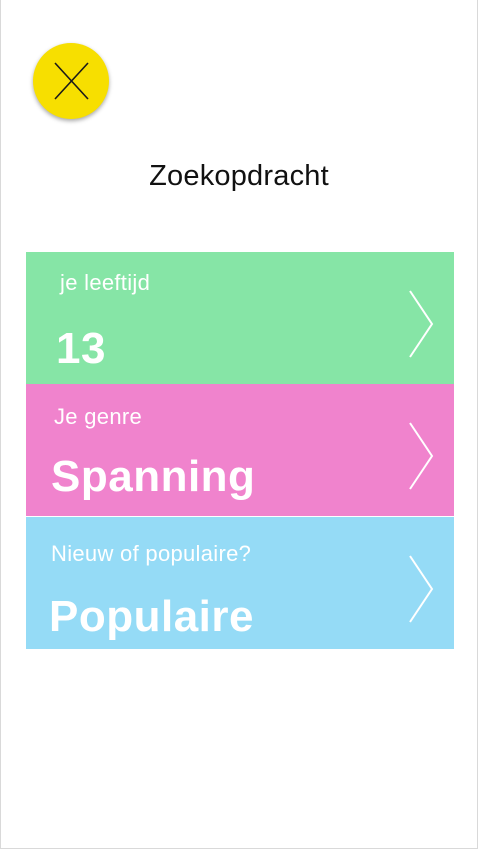  Describe the element at coordinates (239, 176) in the screenshot. I see `page-title: Zoekopdracht` at that location.